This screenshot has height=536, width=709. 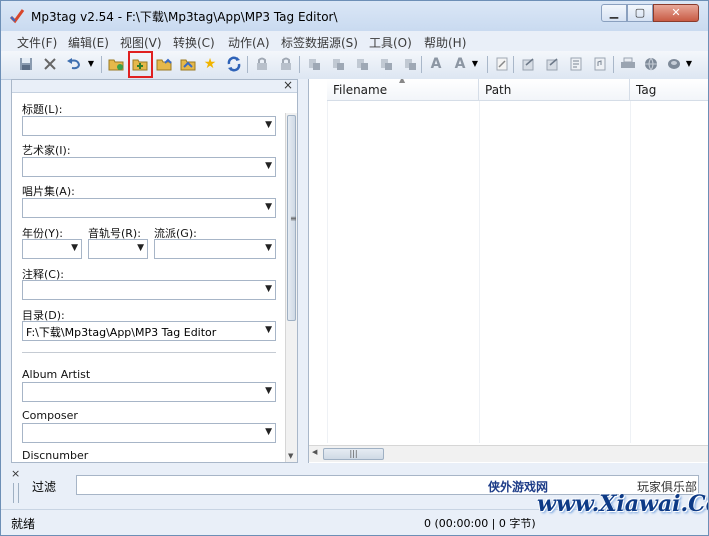 What do you see at coordinates (55, 455) in the screenshot?
I see `discnumber-label: Discnumber` at bounding box center [55, 455].